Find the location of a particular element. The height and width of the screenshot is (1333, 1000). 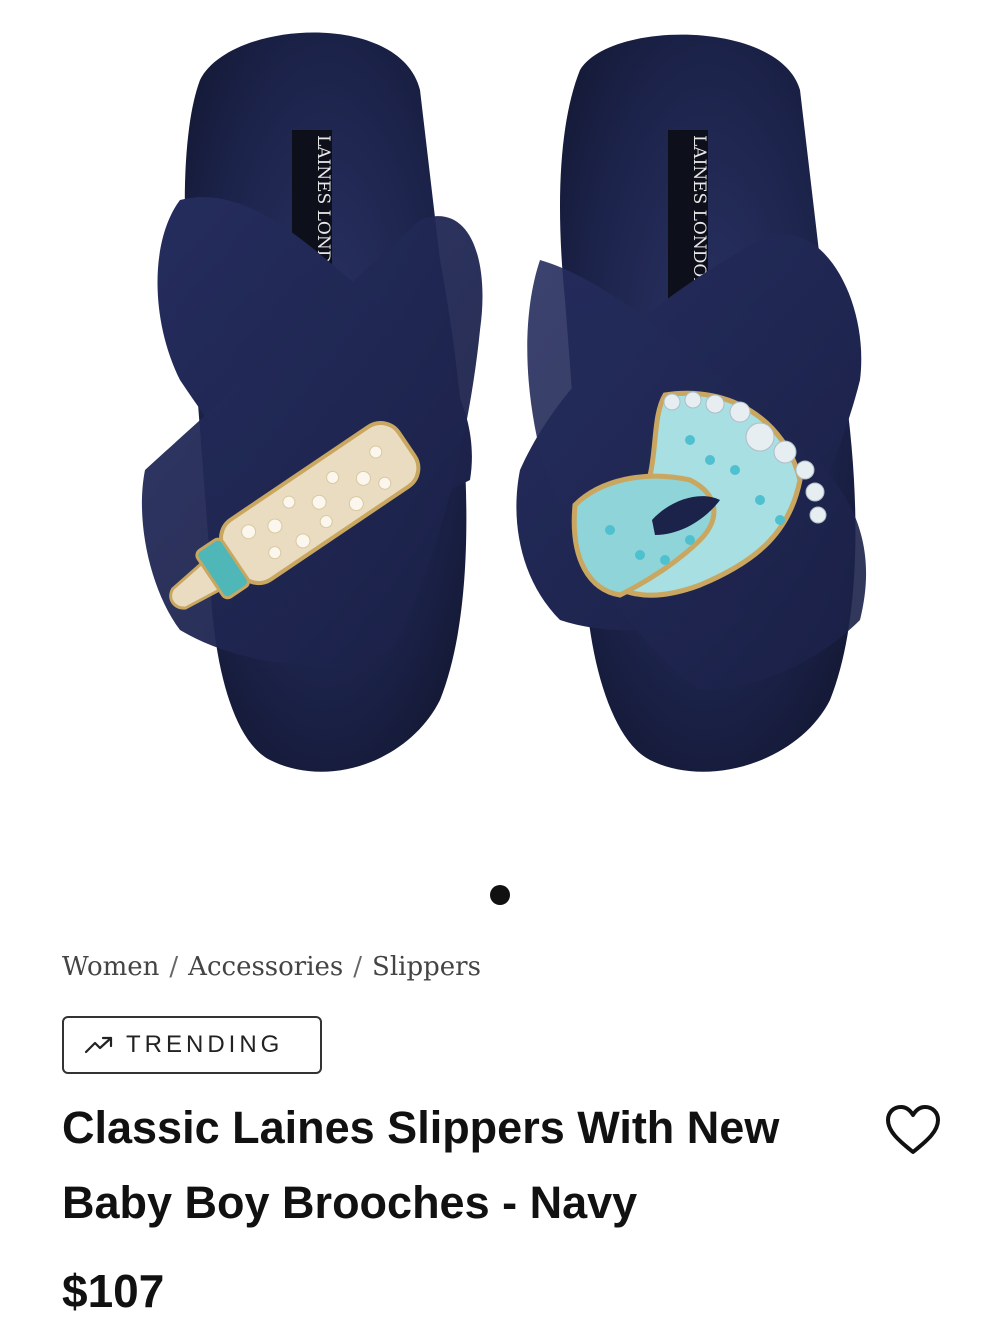

right-brand-label: LAINES LONDON is located at coordinates (699, 213).